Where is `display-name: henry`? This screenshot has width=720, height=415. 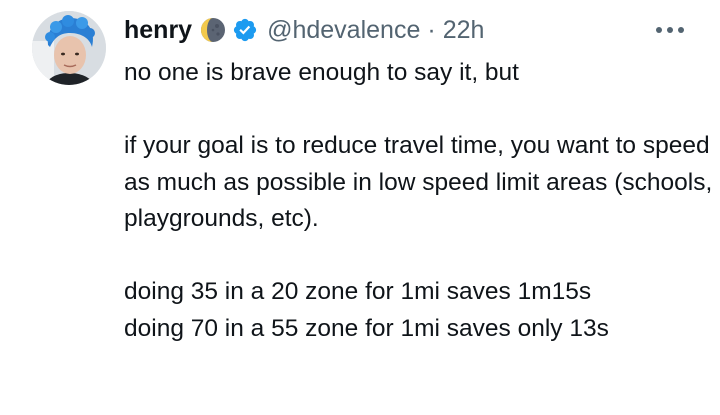
display-name: henry is located at coordinates (158, 30).